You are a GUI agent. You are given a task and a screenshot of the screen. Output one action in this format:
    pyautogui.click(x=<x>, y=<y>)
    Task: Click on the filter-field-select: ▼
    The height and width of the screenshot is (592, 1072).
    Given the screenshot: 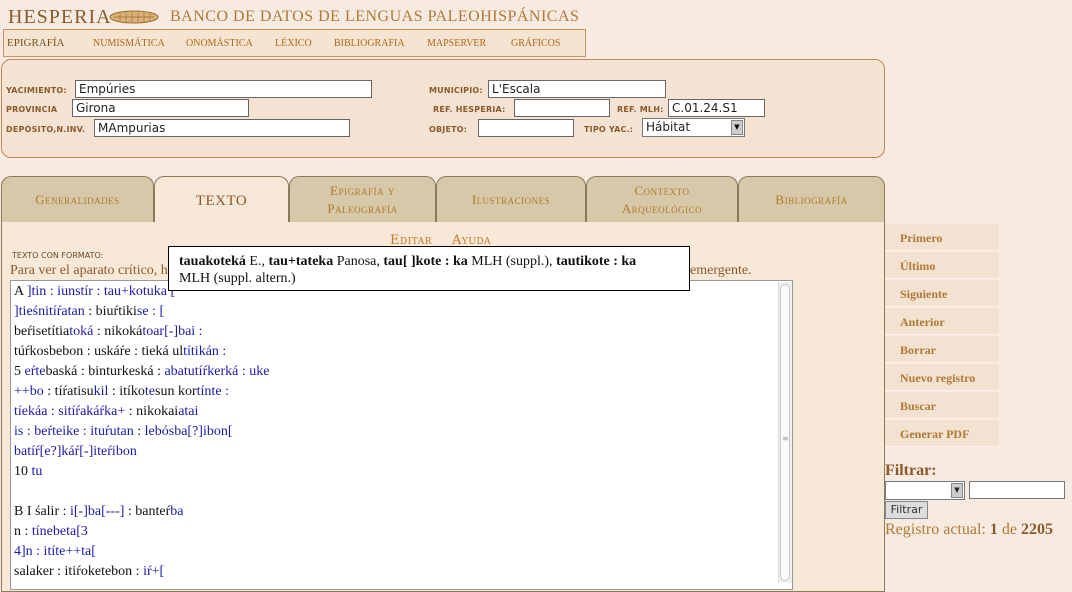 What is the action you would take?
    pyautogui.click(x=925, y=490)
    